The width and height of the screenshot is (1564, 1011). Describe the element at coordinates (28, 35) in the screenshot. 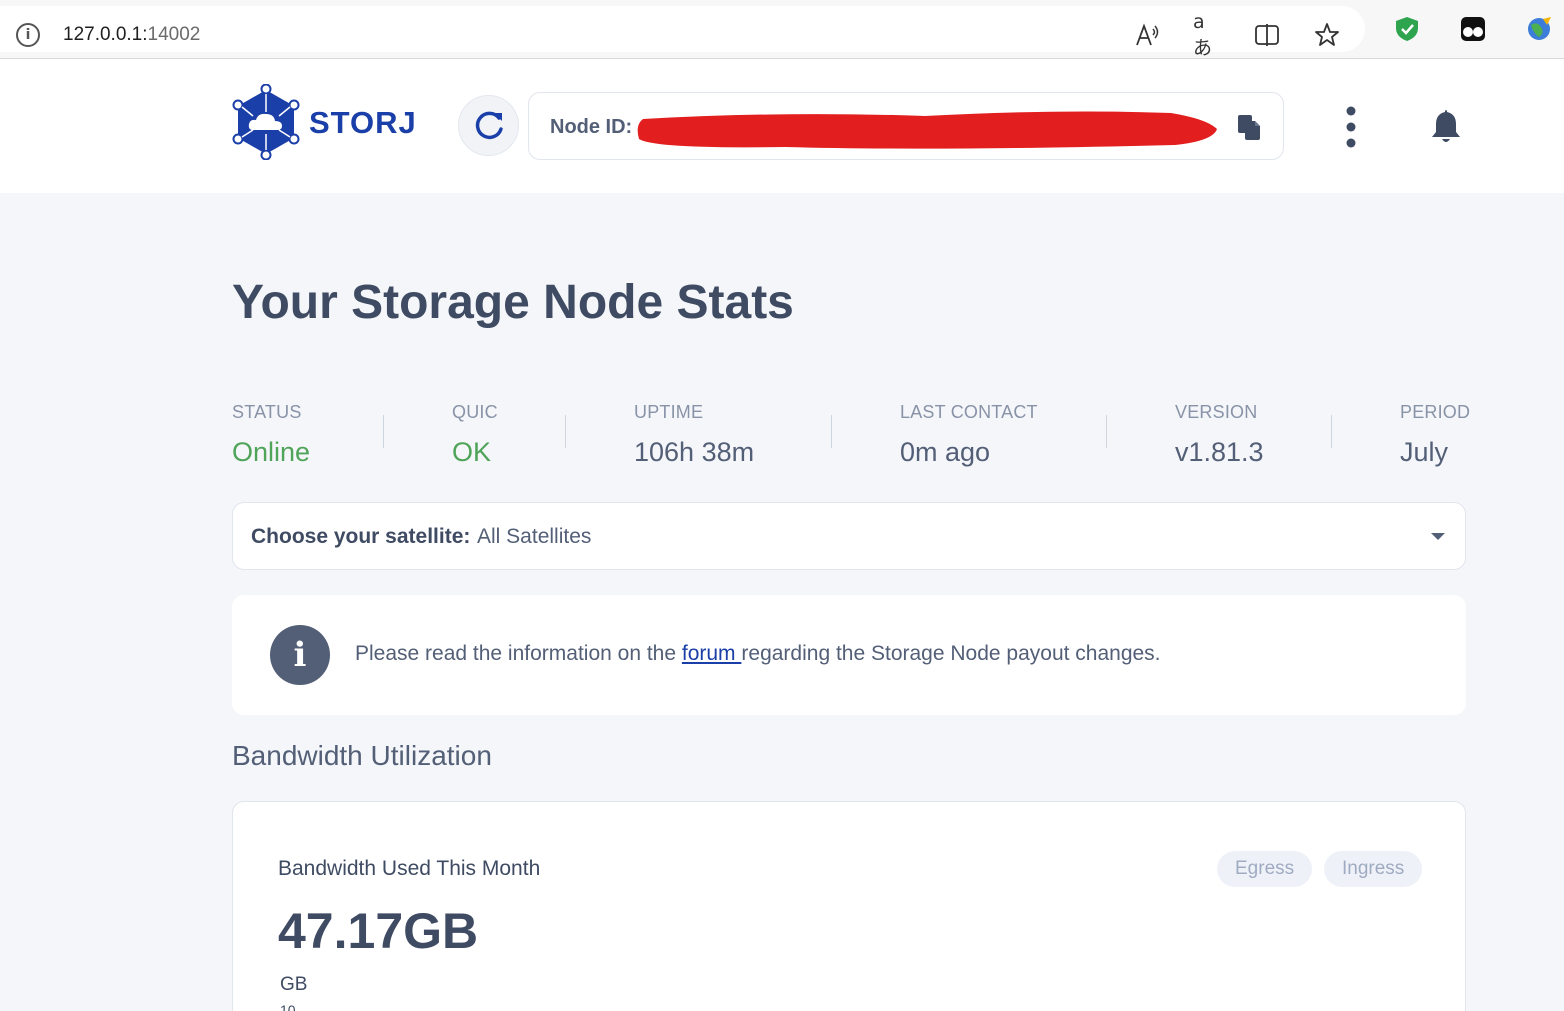

I see `site-info-icon: i` at that location.